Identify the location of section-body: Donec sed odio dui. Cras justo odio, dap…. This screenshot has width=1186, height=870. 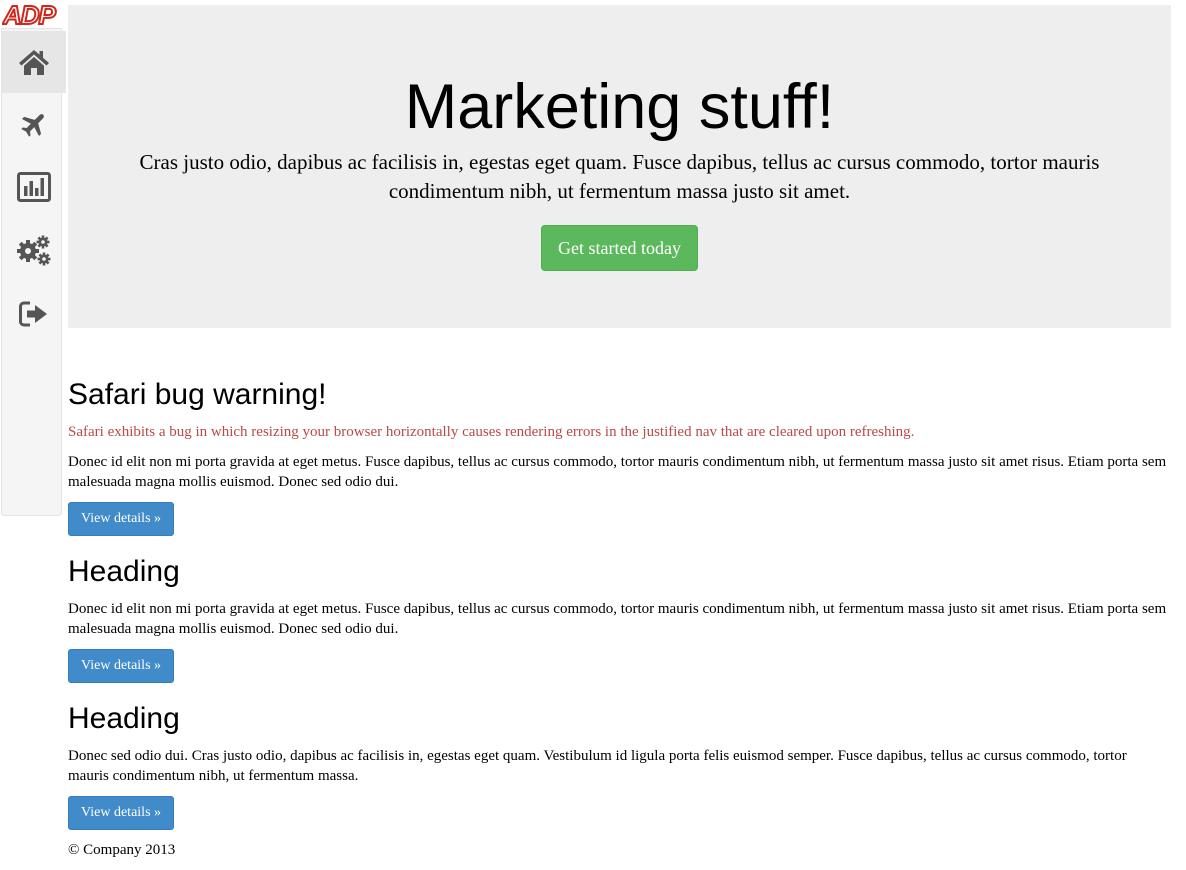
(597, 766).